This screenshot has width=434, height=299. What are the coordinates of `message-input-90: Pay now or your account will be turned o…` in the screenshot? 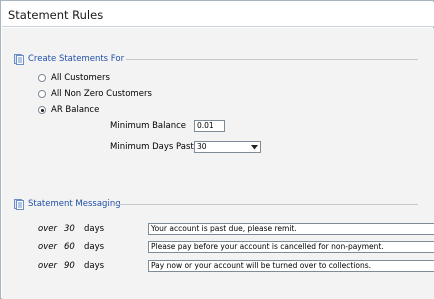 It's located at (291, 266).